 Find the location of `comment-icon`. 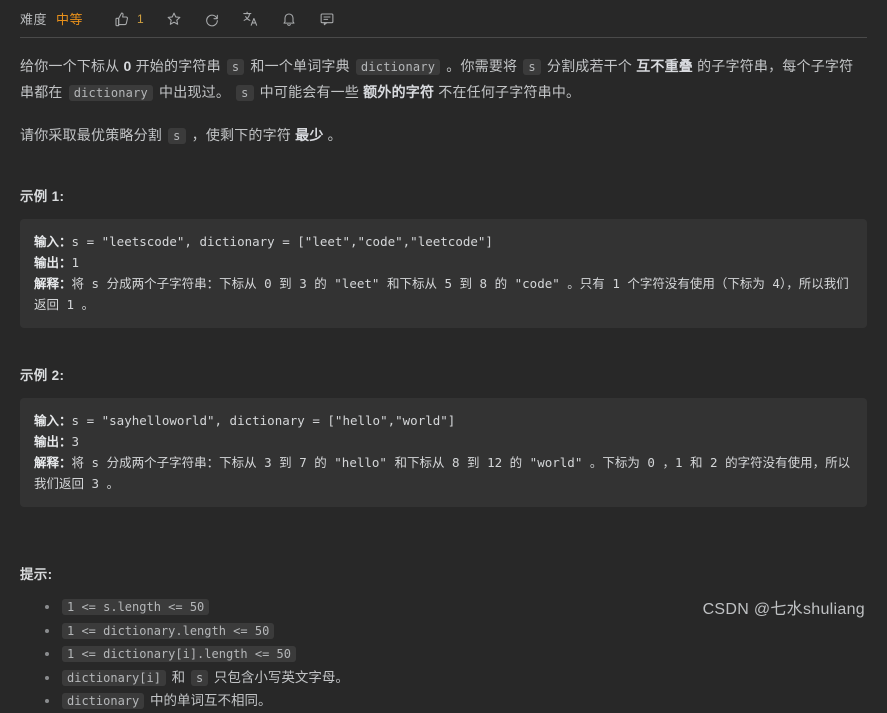

comment-icon is located at coordinates (327, 19).